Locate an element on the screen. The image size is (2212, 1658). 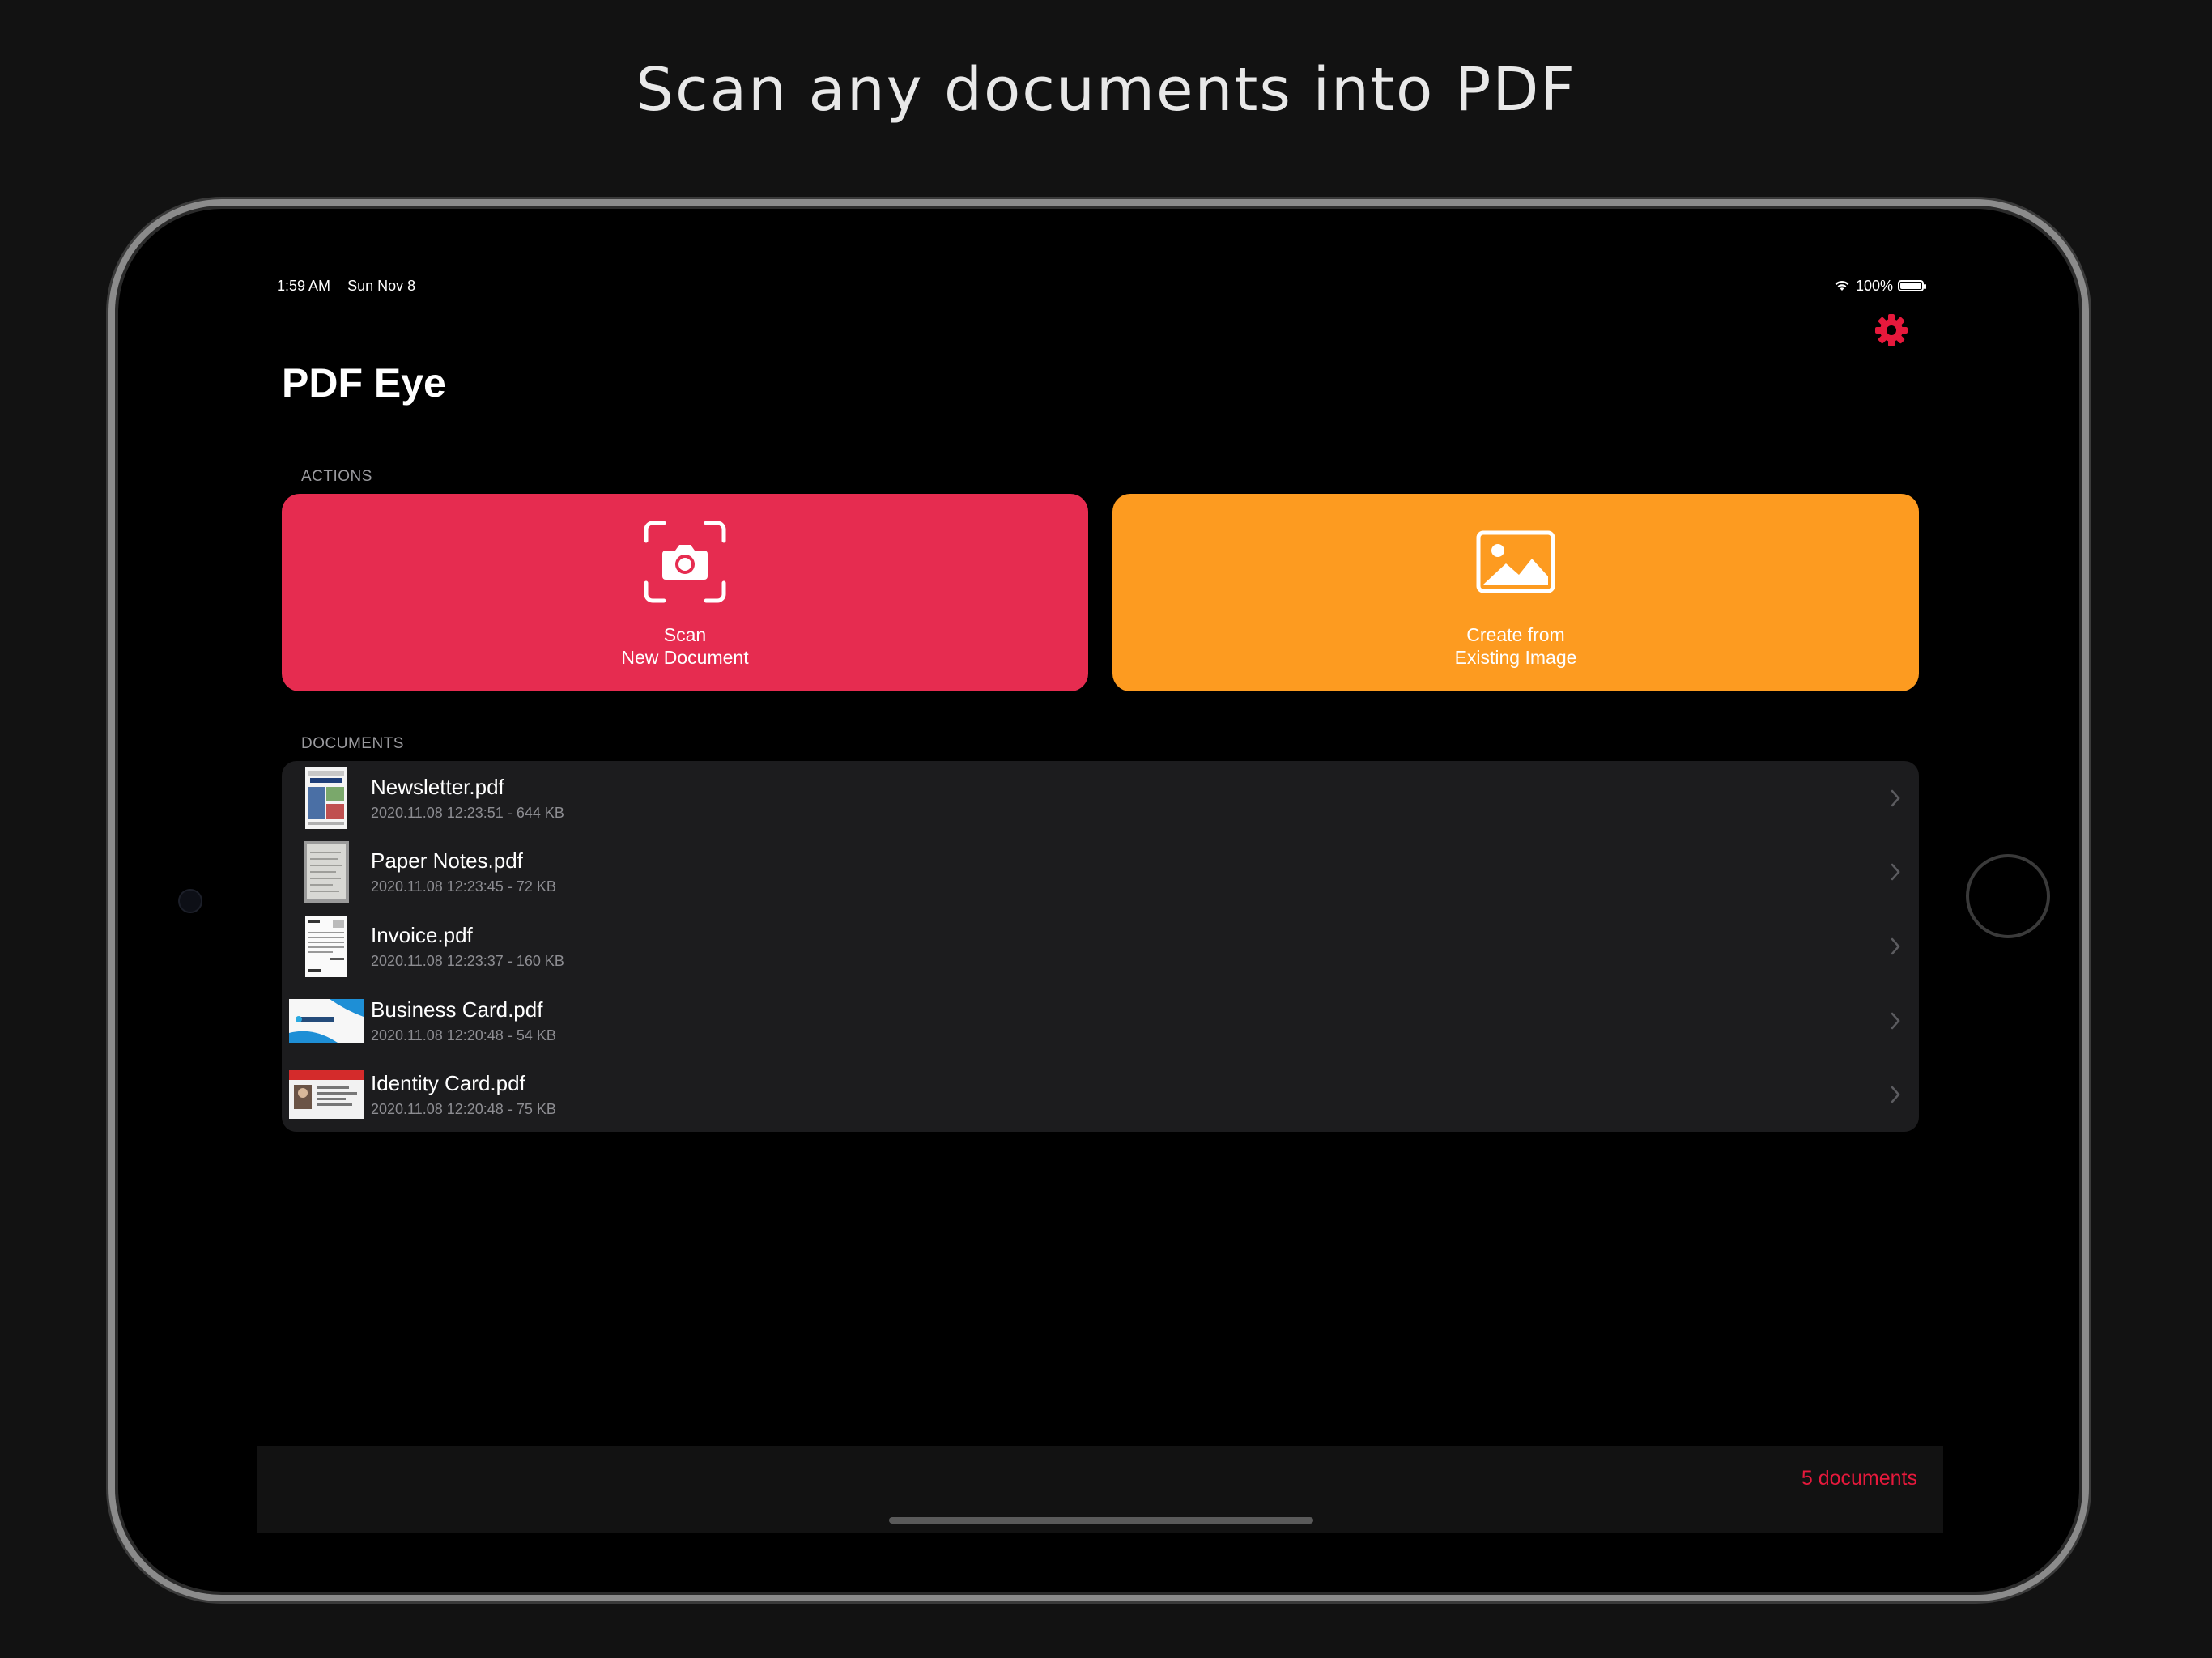
marketing-headline: Scan any documents into PDF is located at coordinates (1106, 90).